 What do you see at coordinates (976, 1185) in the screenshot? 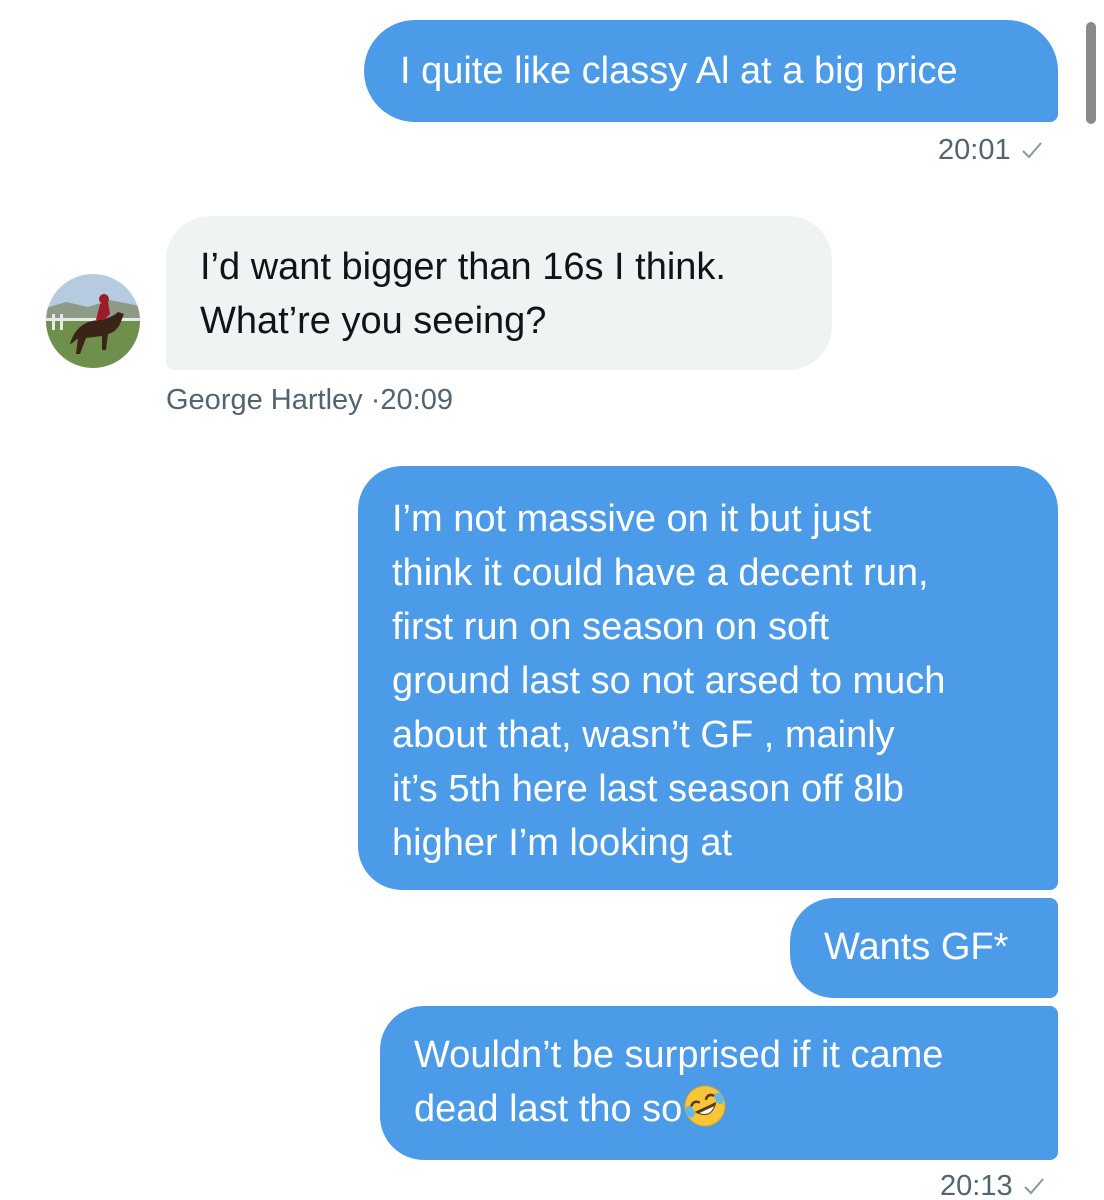
I see `time-label: 20:13` at bounding box center [976, 1185].